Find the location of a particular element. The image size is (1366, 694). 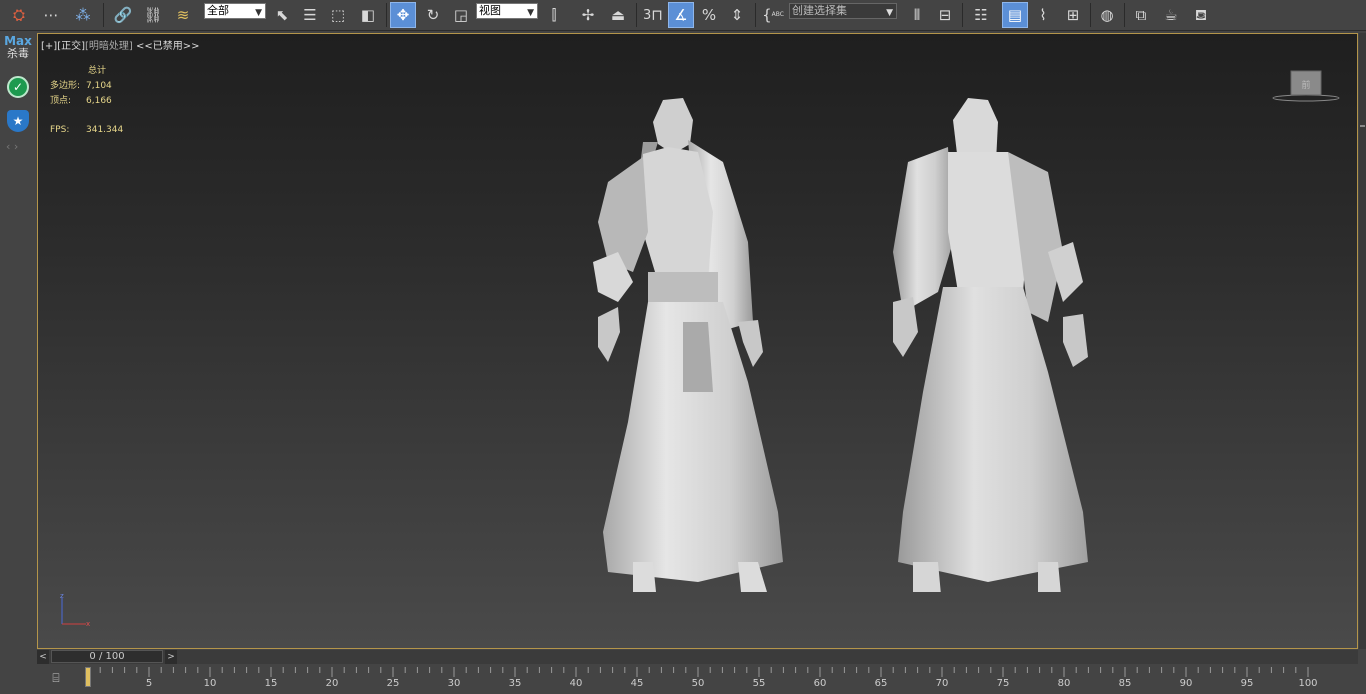

ruler-tick-label: 5 is located at coordinates (149, 683).